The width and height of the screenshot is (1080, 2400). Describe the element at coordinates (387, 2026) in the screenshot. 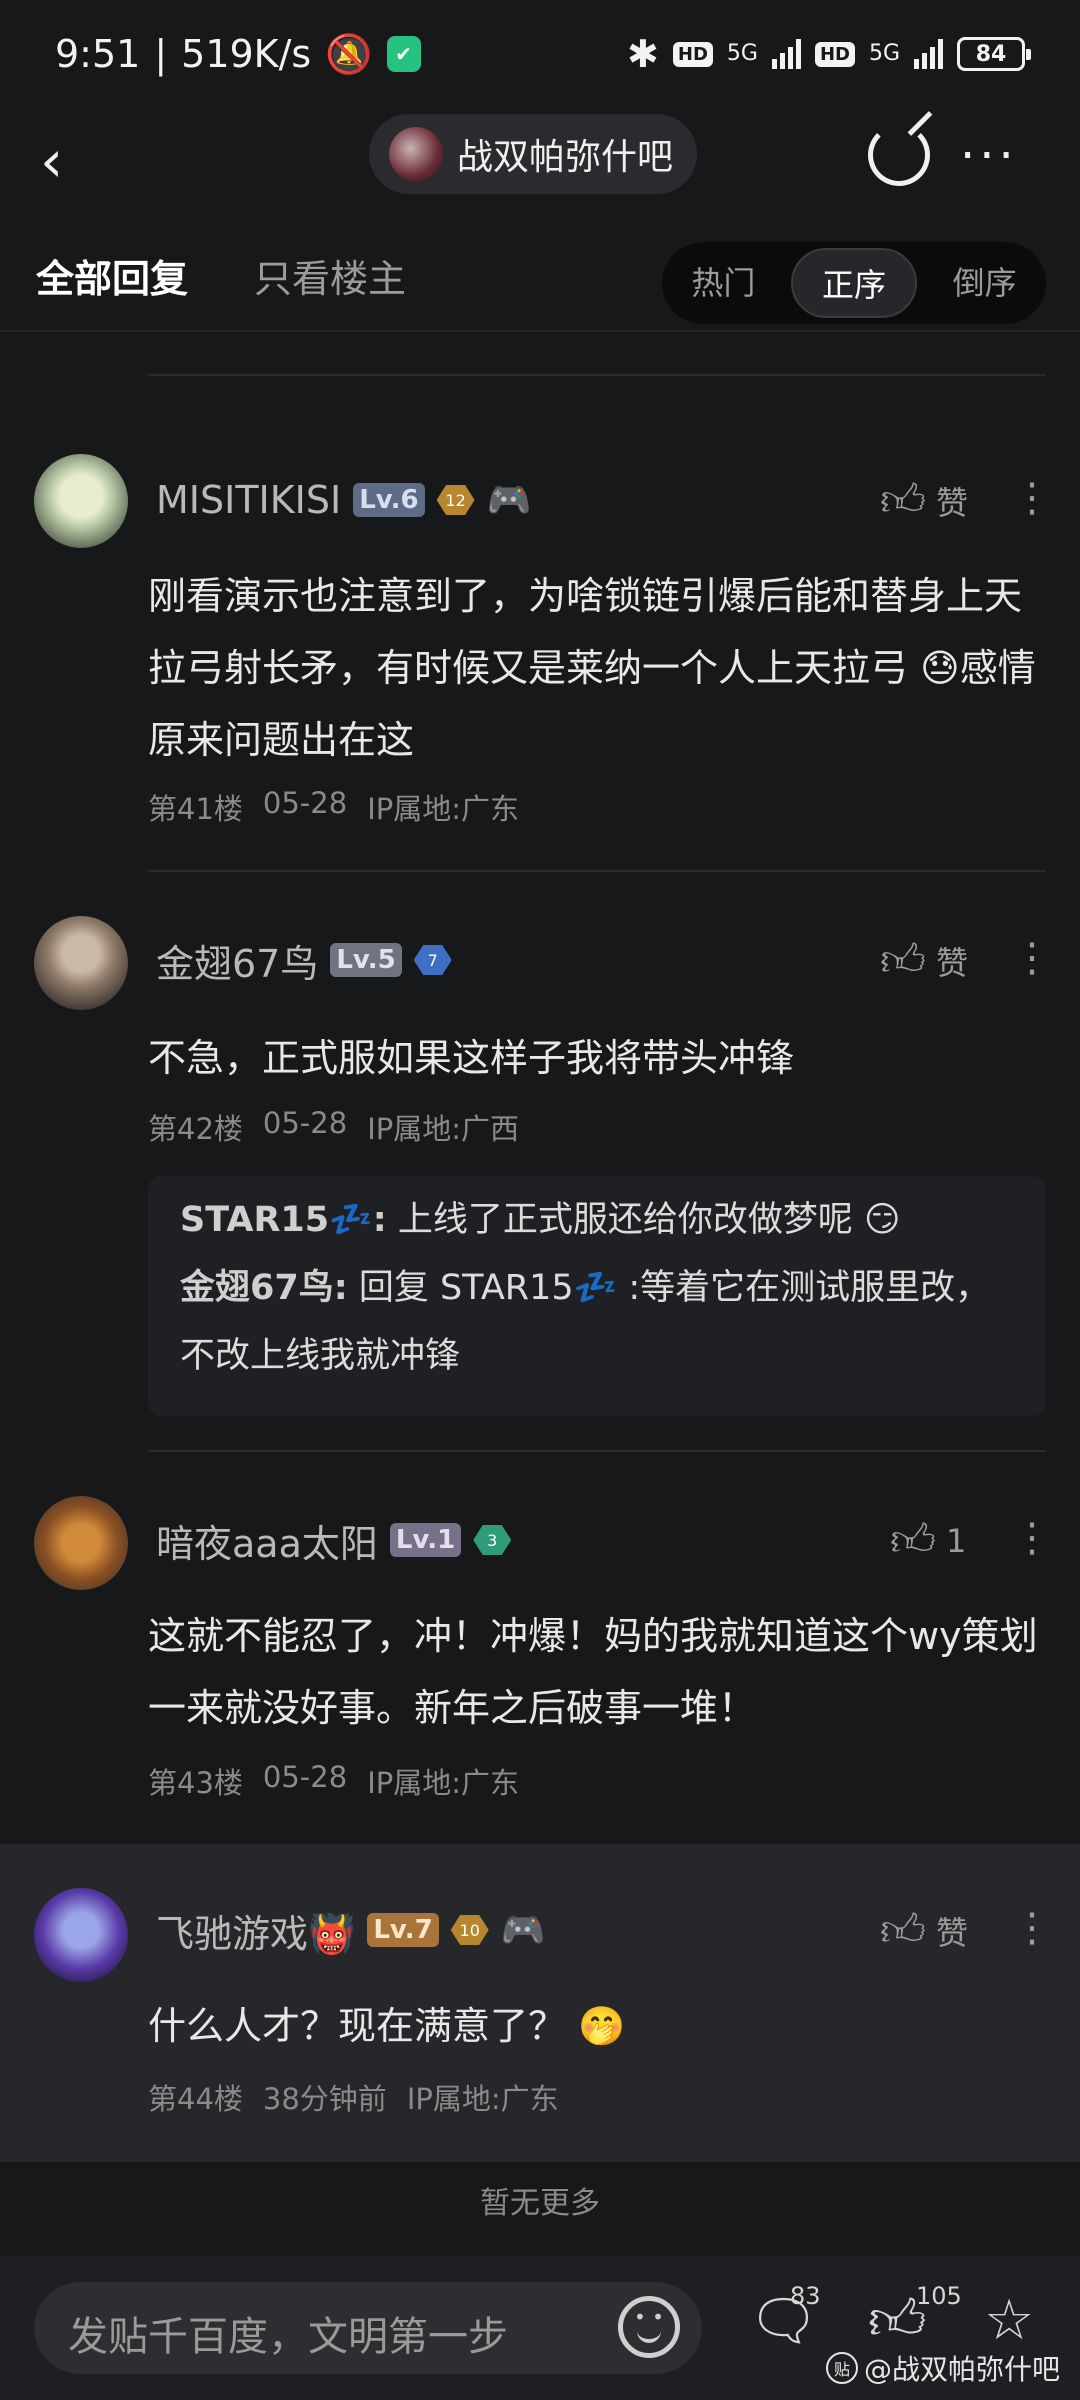

I see `post-content: 什么人才？现在满意了？ 🤭` at that location.